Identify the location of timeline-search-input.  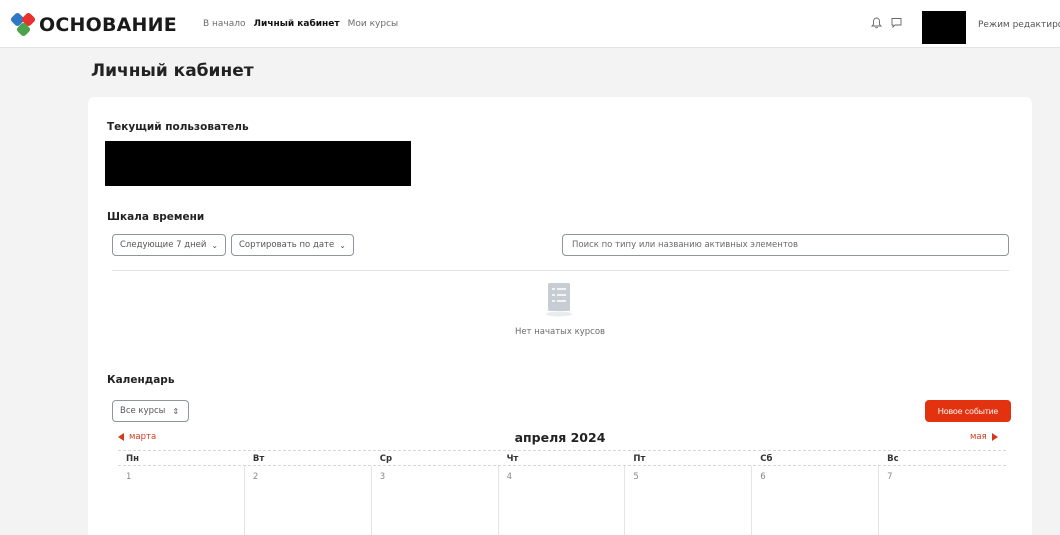
(785, 245).